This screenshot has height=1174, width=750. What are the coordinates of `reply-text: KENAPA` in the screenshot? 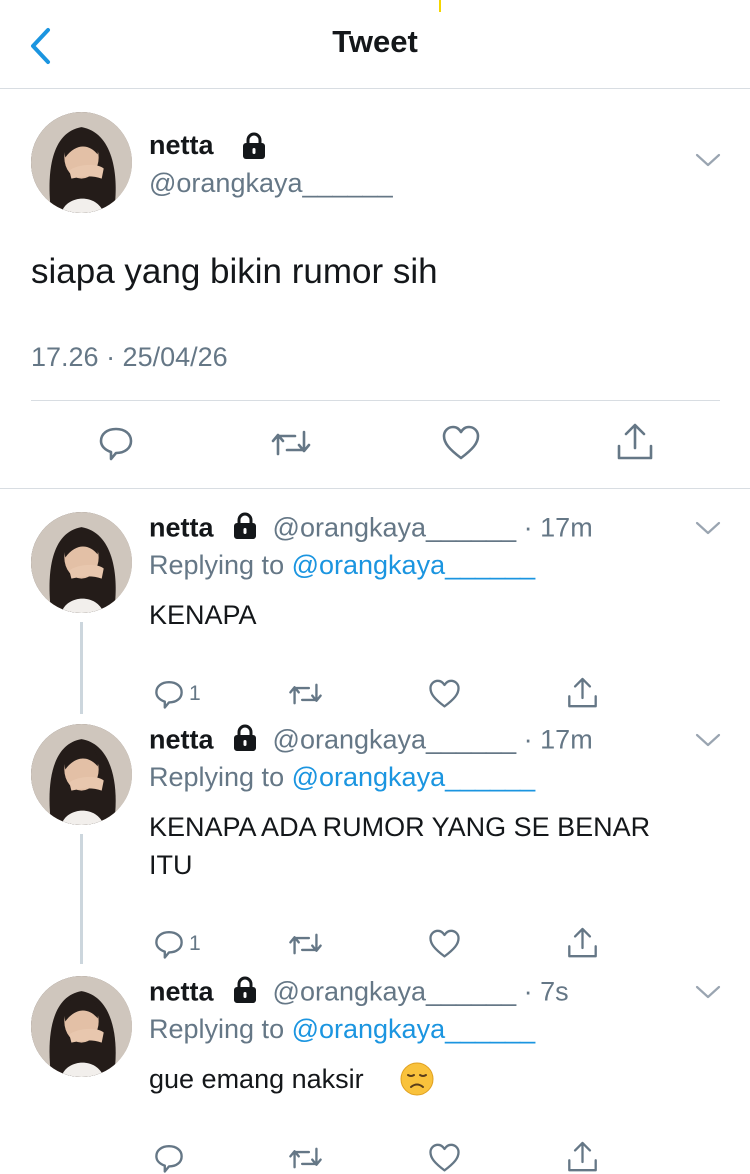 It's located at (429, 615).